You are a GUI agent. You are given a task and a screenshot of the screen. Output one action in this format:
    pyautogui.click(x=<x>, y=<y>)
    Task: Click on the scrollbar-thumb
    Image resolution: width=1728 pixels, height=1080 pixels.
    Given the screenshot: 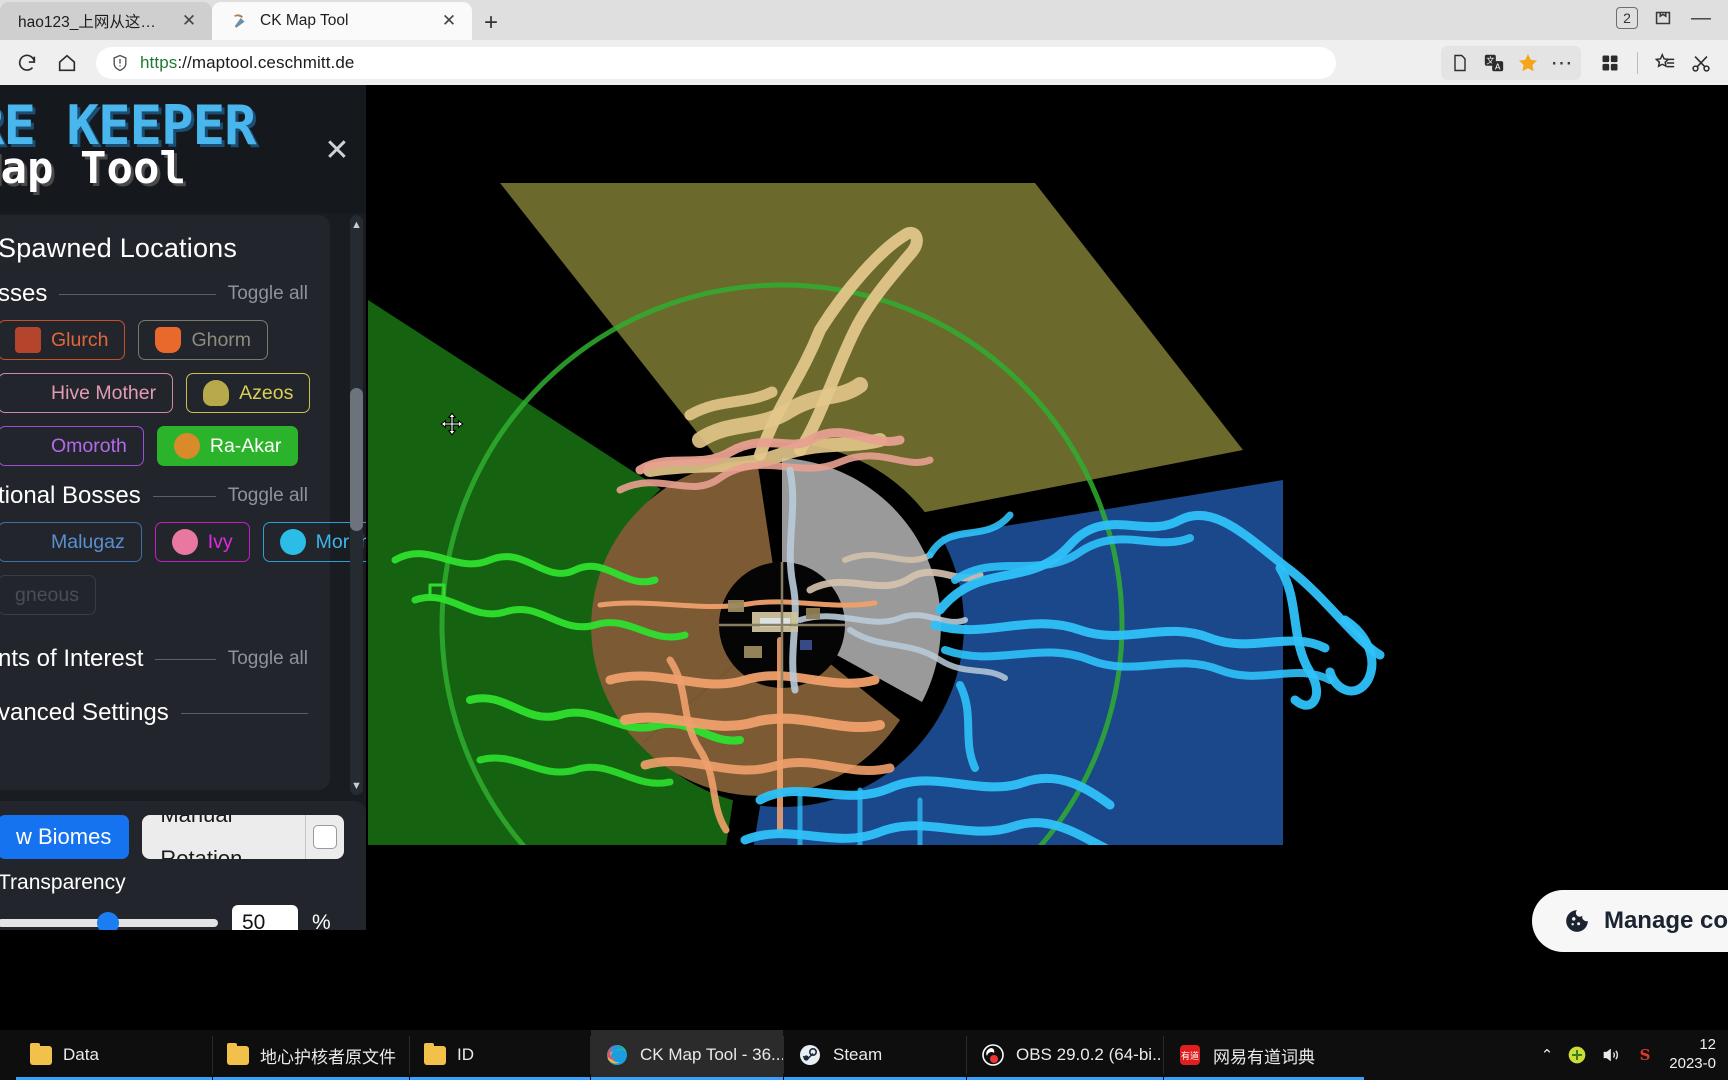 What is the action you would take?
    pyautogui.click(x=356, y=459)
    